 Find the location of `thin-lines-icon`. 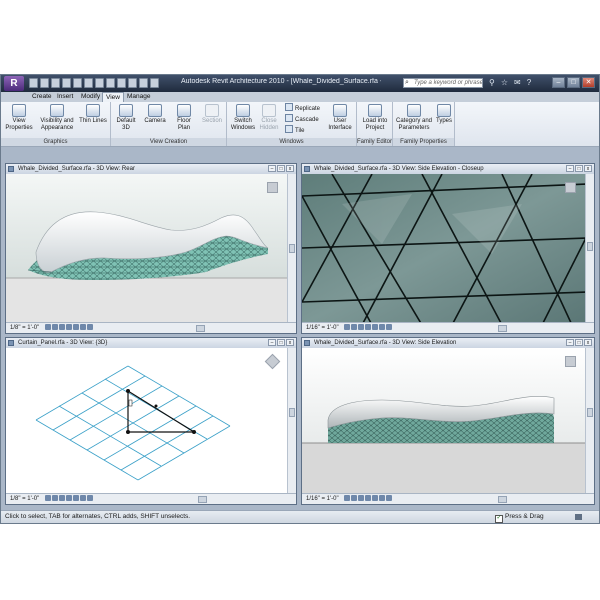

thin-lines-icon is located at coordinates (143, 83).